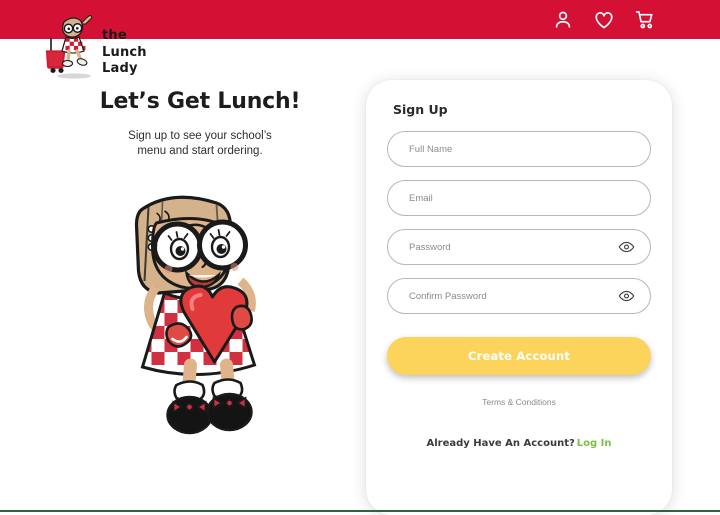  I want to click on password-field, so click(519, 247).